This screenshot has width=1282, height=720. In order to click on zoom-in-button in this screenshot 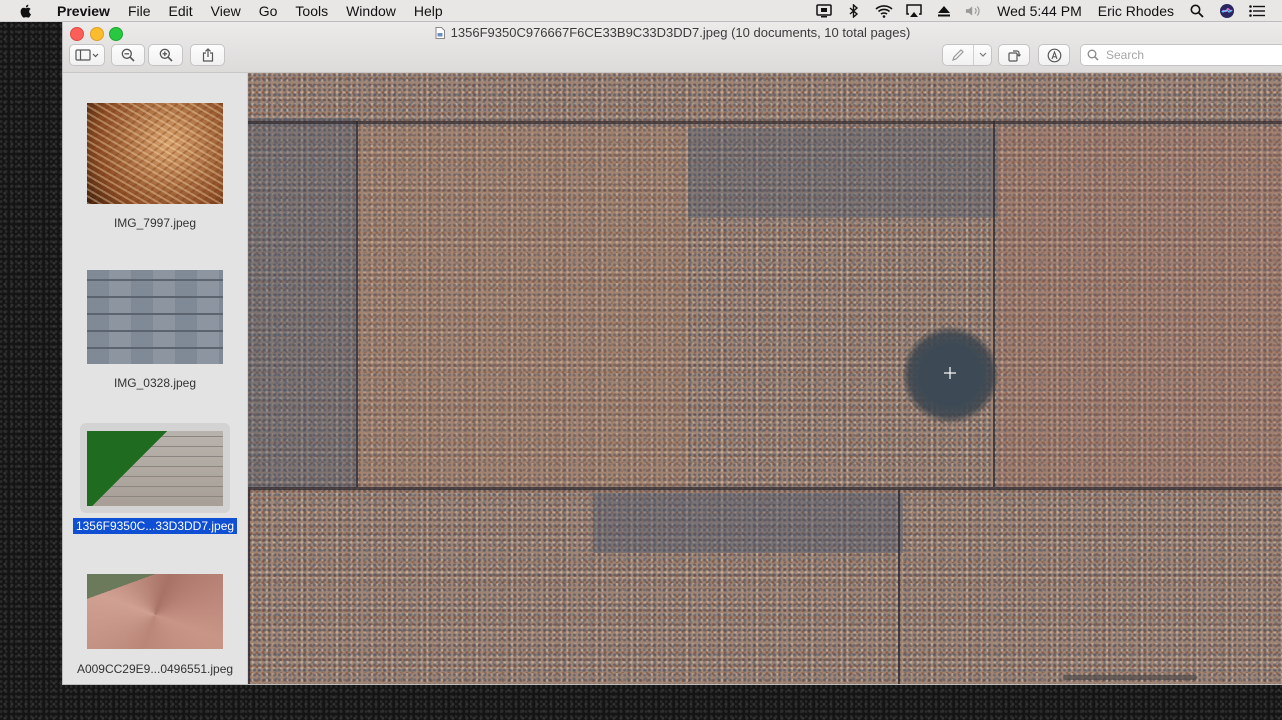, I will do `click(165, 55)`.